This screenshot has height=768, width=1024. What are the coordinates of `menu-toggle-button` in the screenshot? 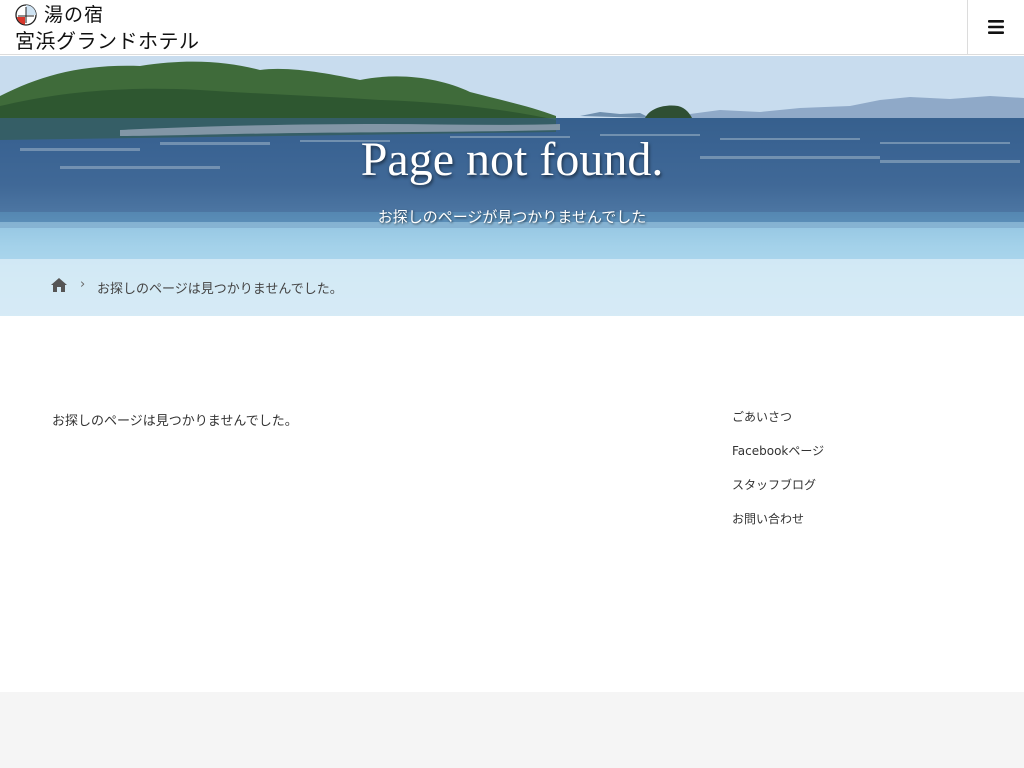 It's located at (995, 27).